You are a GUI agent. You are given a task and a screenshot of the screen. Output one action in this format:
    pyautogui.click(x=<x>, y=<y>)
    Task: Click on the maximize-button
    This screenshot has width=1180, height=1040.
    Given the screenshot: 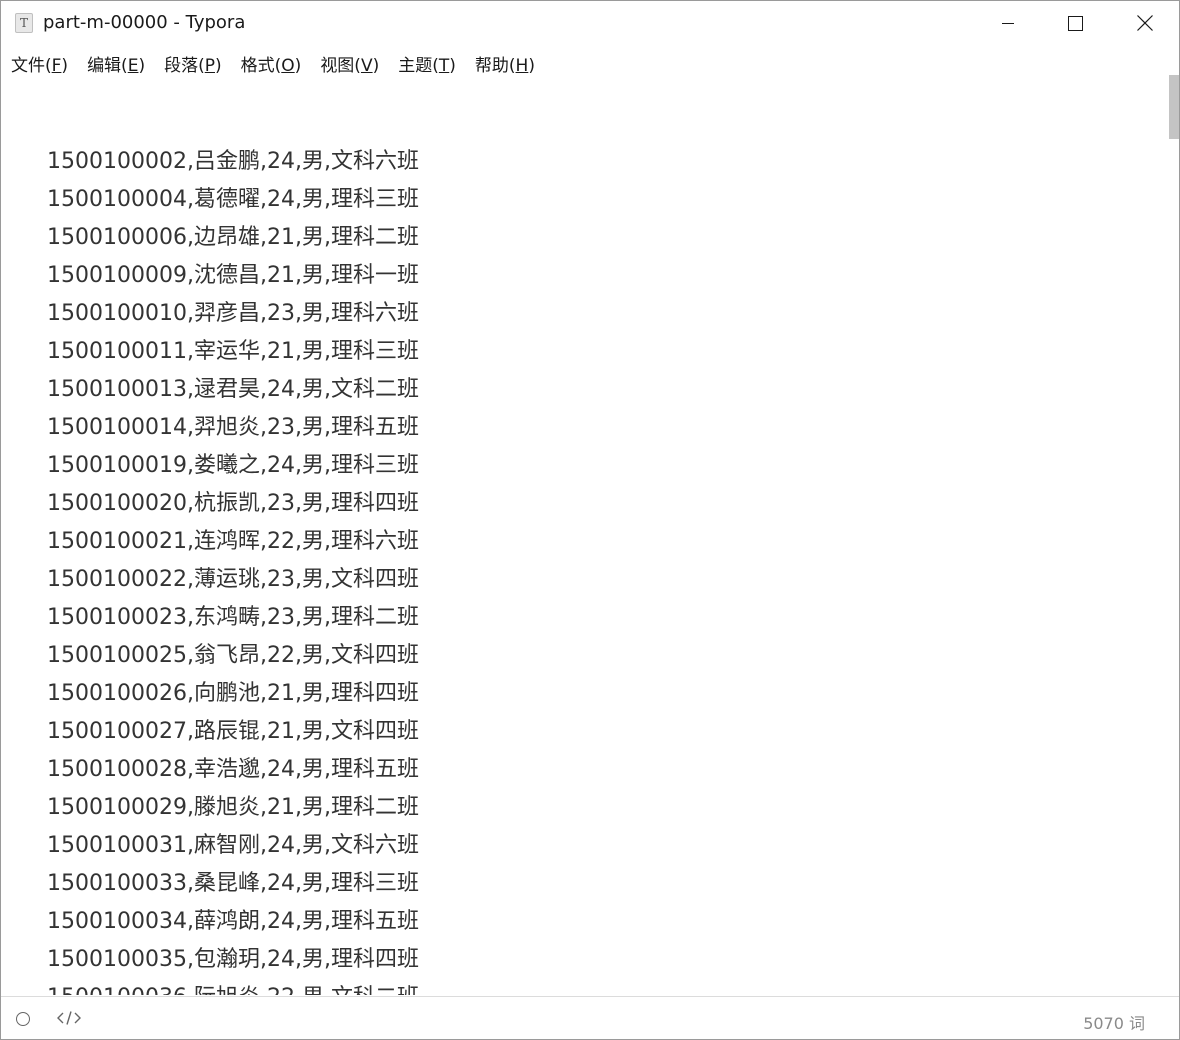 What is the action you would take?
    pyautogui.click(x=1075, y=23)
    